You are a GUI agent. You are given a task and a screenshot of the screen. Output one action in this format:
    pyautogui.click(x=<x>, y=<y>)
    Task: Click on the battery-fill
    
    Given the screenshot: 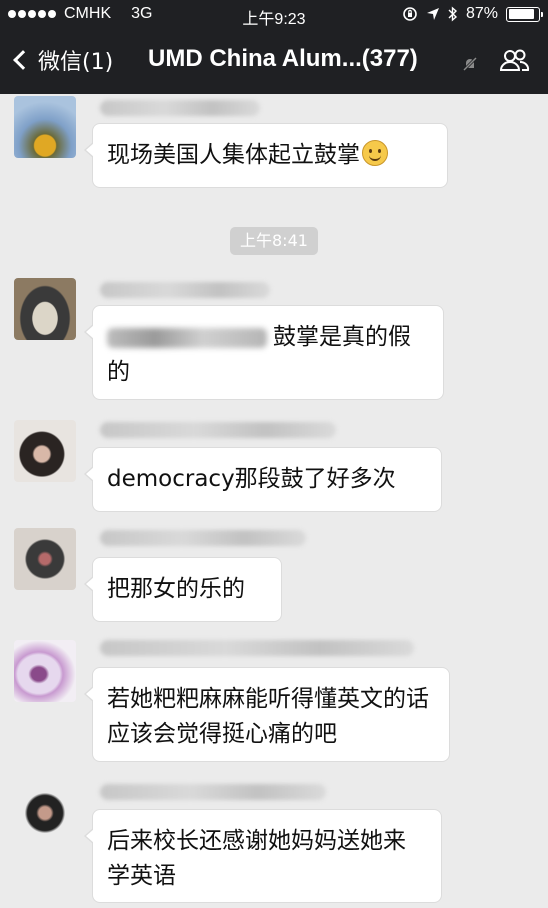 What is the action you would take?
    pyautogui.click(x=521, y=14)
    